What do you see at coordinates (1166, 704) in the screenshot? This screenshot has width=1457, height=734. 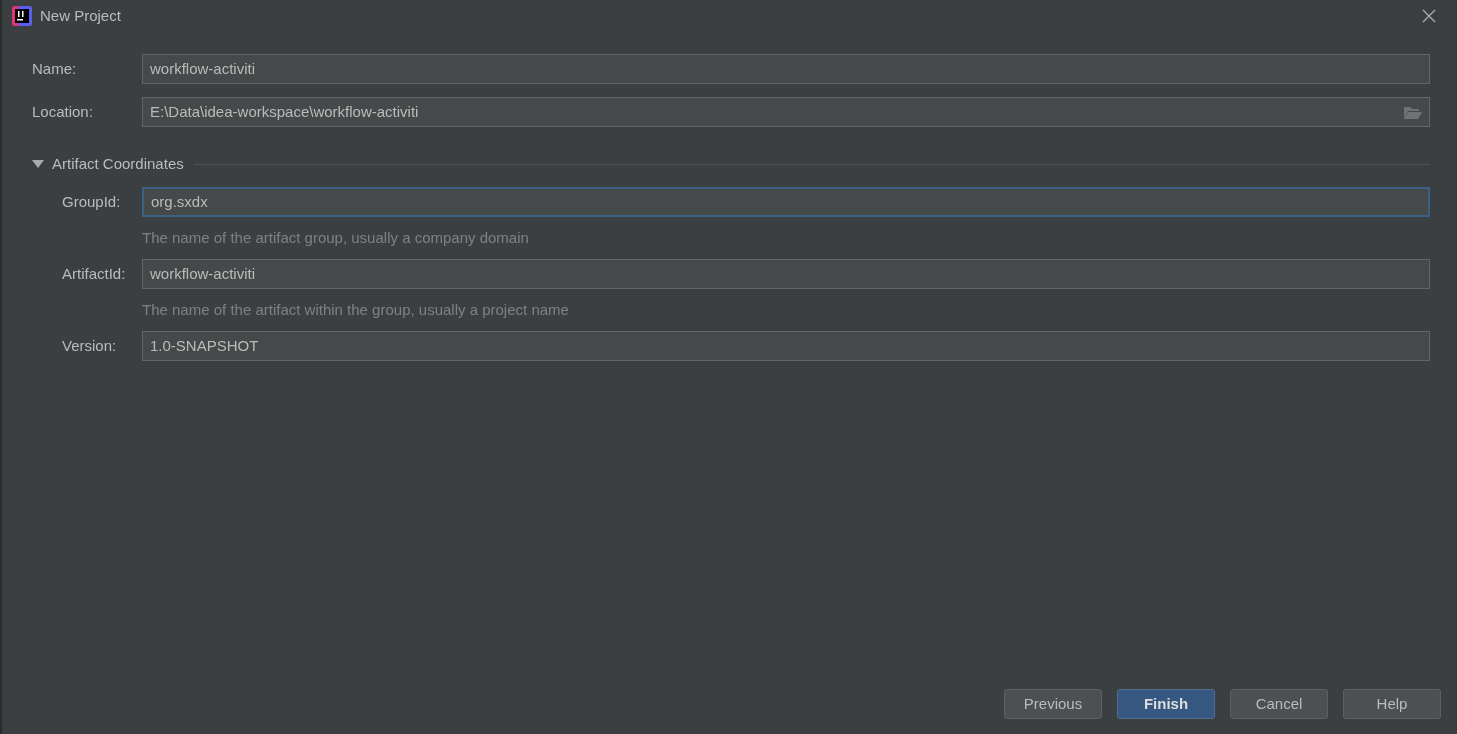 I see `dialog-button: Finish` at bounding box center [1166, 704].